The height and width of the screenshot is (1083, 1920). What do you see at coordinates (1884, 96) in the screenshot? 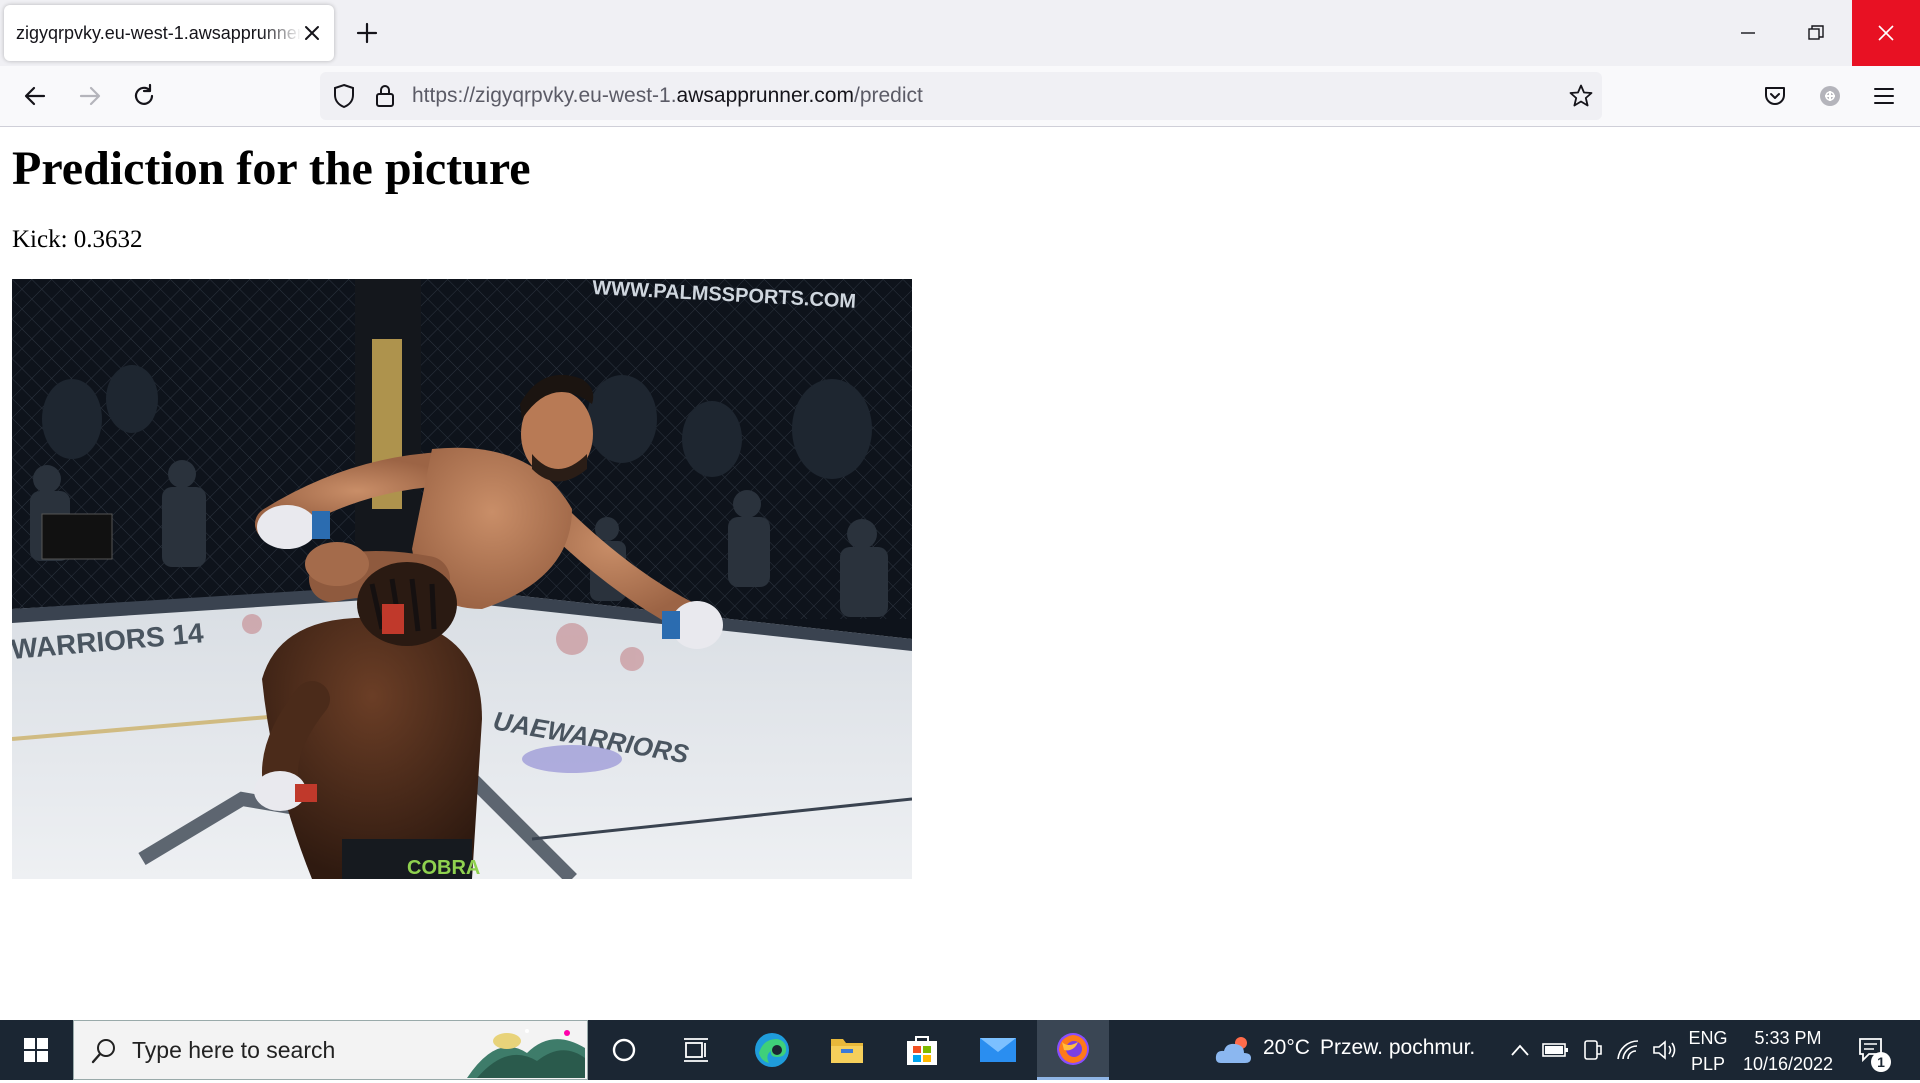
I see `menu-hamburger-icon` at bounding box center [1884, 96].